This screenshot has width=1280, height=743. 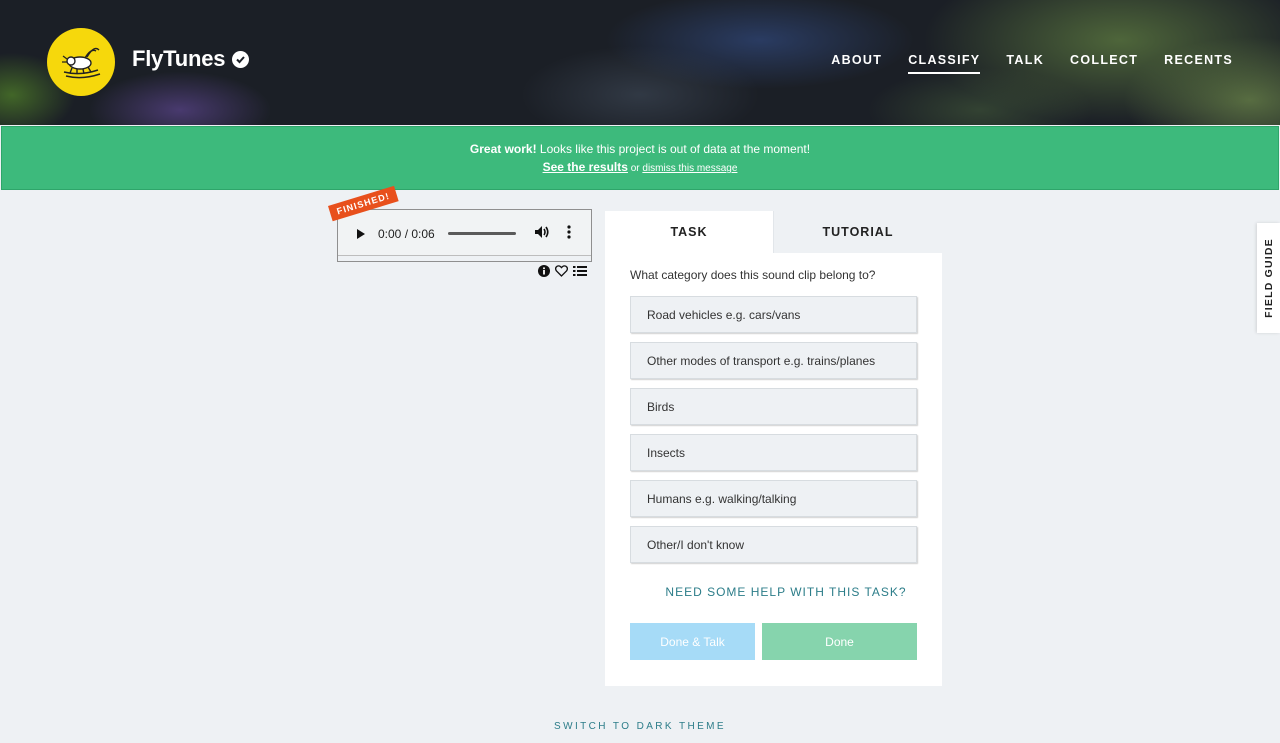 I want to click on project-title: FlyTunes, so click(x=179, y=59).